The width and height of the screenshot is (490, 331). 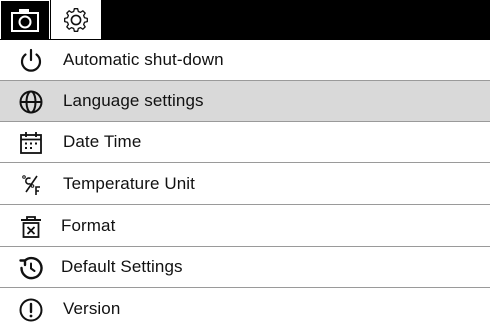 What do you see at coordinates (245, 226) in the screenshot?
I see `menu-item-format: Format` at bounding box center [245, 226].